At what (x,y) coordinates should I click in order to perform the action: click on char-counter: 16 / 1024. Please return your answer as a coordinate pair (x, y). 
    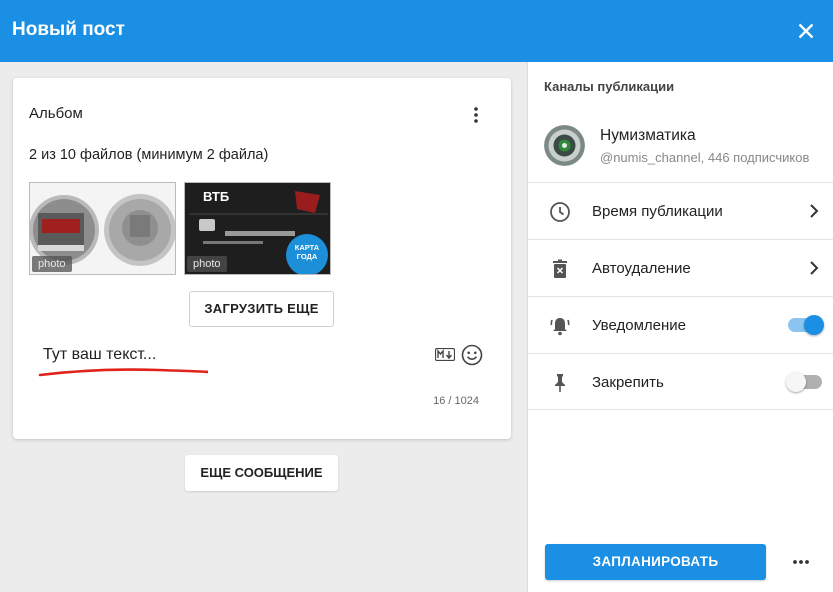
    Looking at the image, I should click on (456, 401).